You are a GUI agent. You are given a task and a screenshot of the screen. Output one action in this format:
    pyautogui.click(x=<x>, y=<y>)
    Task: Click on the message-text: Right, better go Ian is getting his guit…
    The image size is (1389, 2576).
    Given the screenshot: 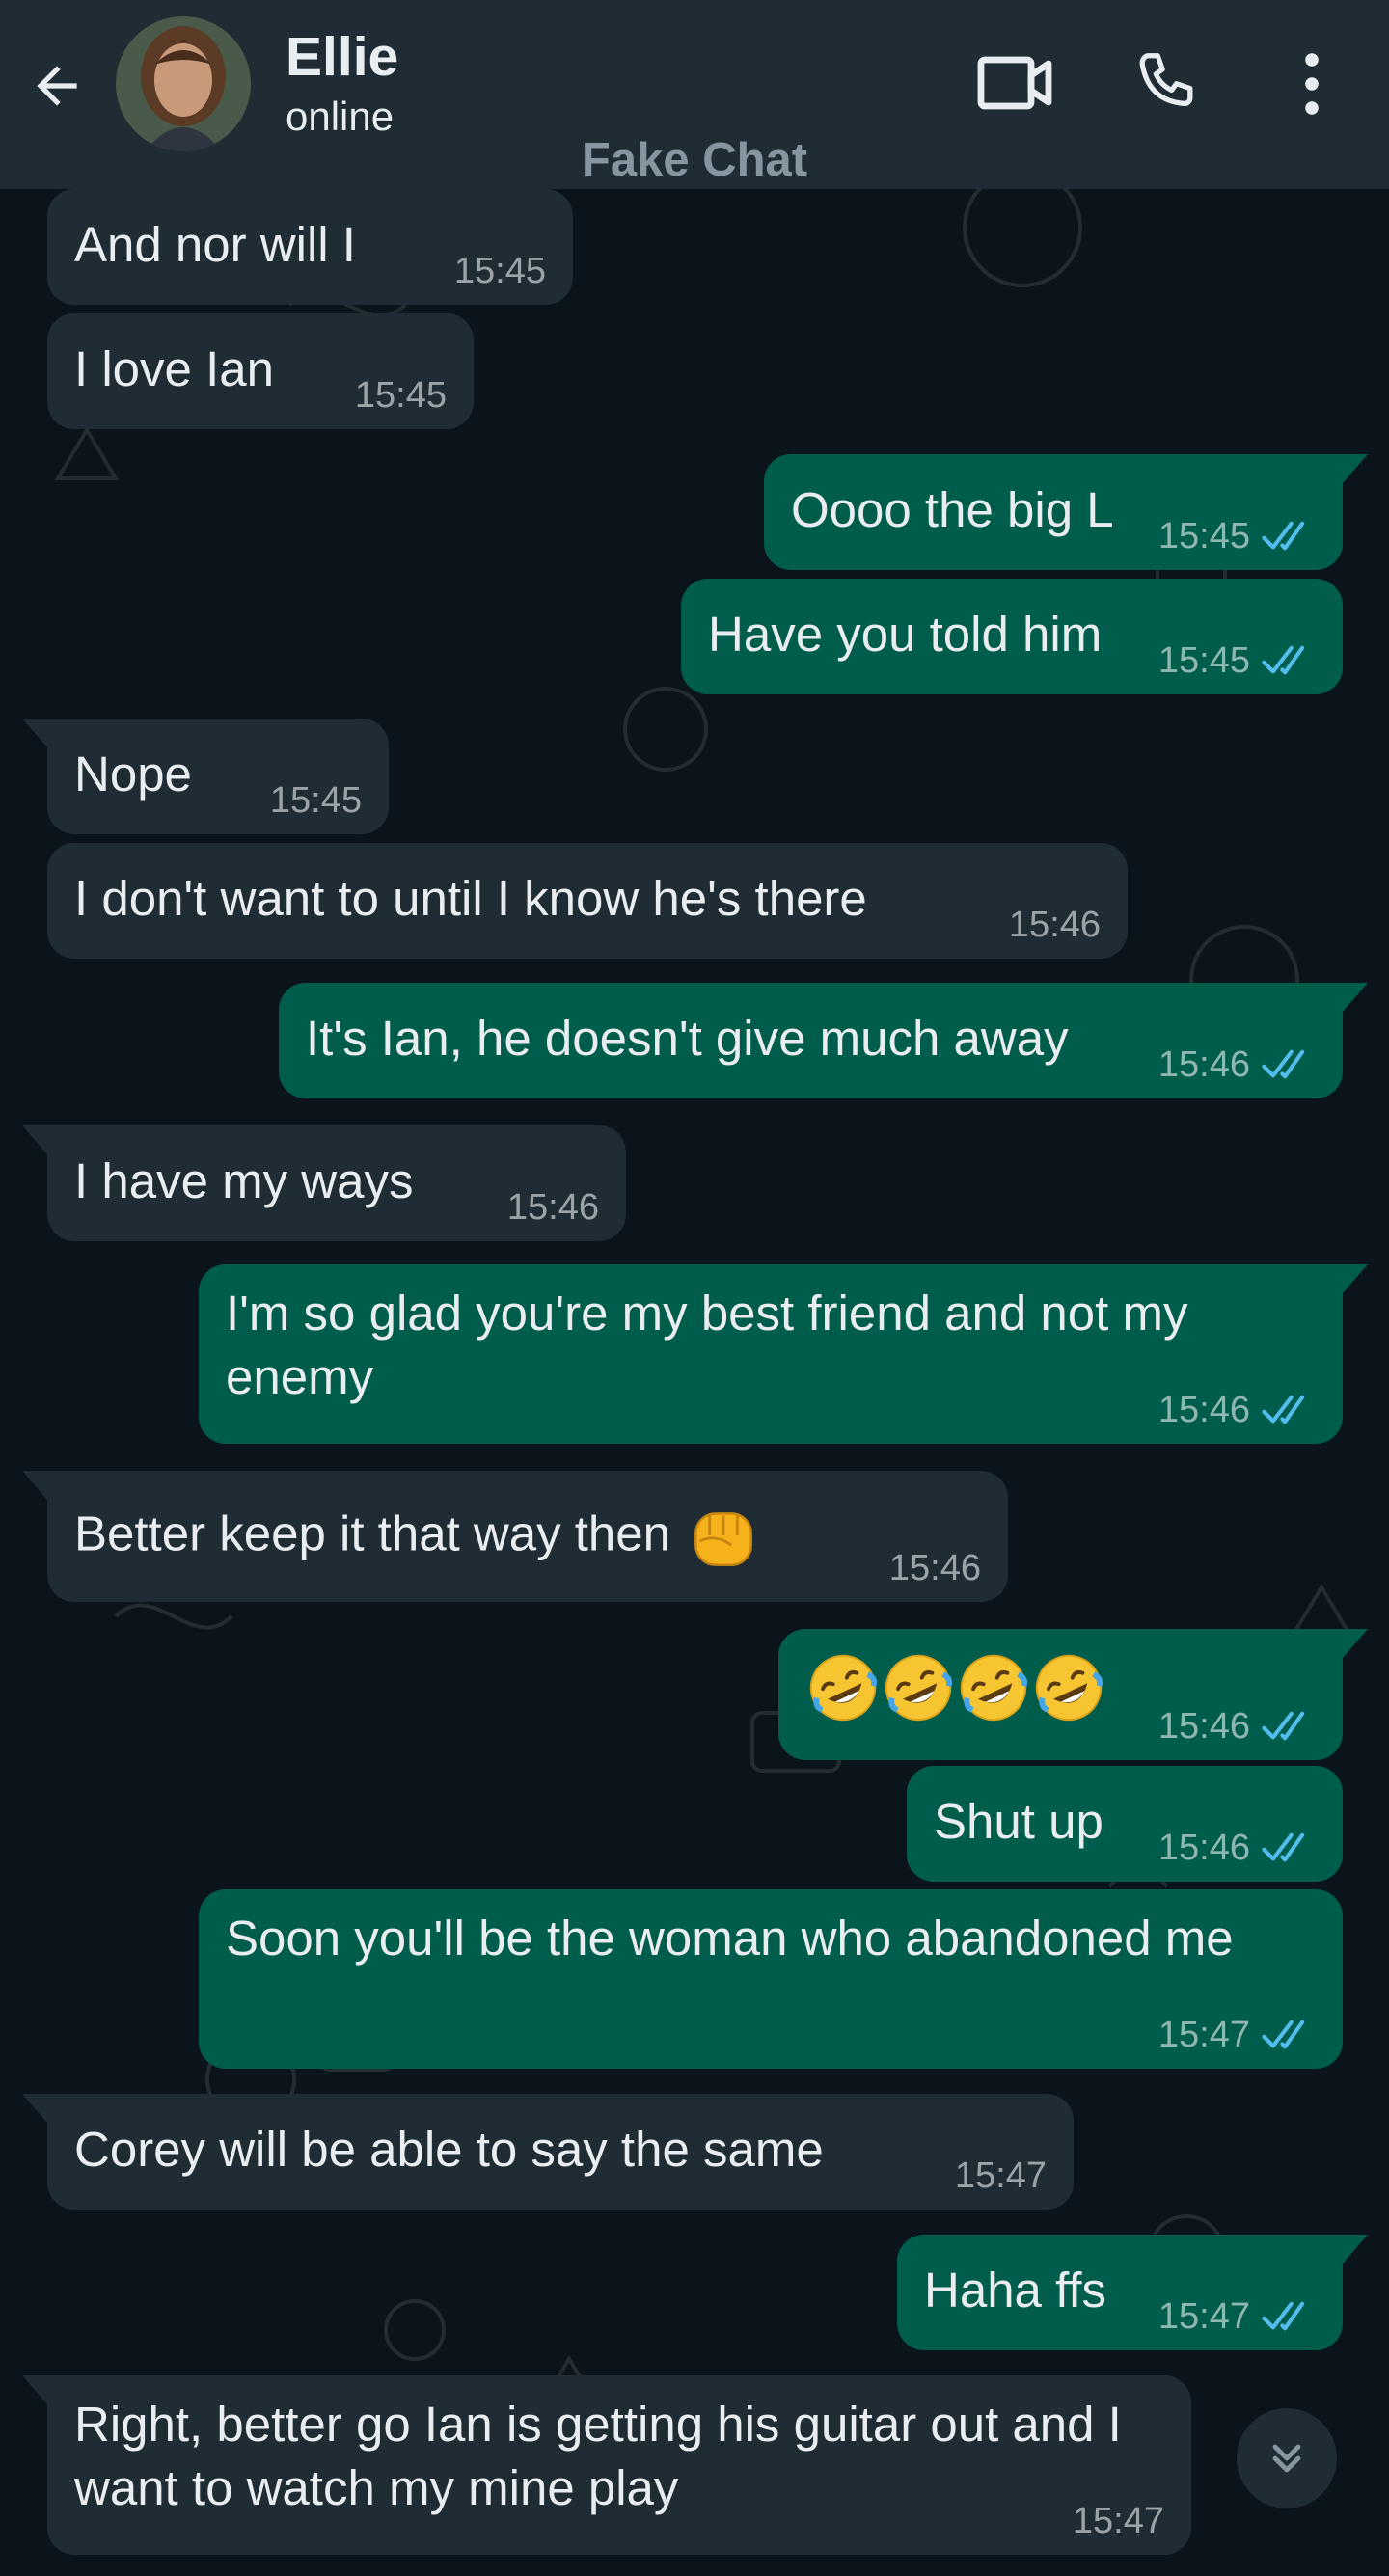 What is the action you would take?
    pyautogui.click(x=598, y=2456)
    